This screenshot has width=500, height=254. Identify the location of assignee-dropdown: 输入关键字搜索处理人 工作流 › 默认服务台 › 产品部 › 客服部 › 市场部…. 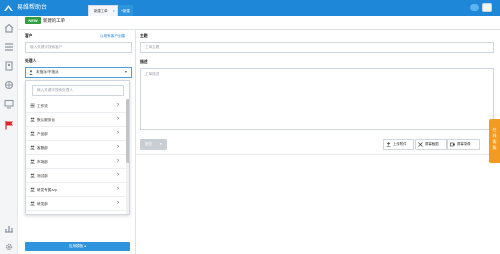
(77, 147).